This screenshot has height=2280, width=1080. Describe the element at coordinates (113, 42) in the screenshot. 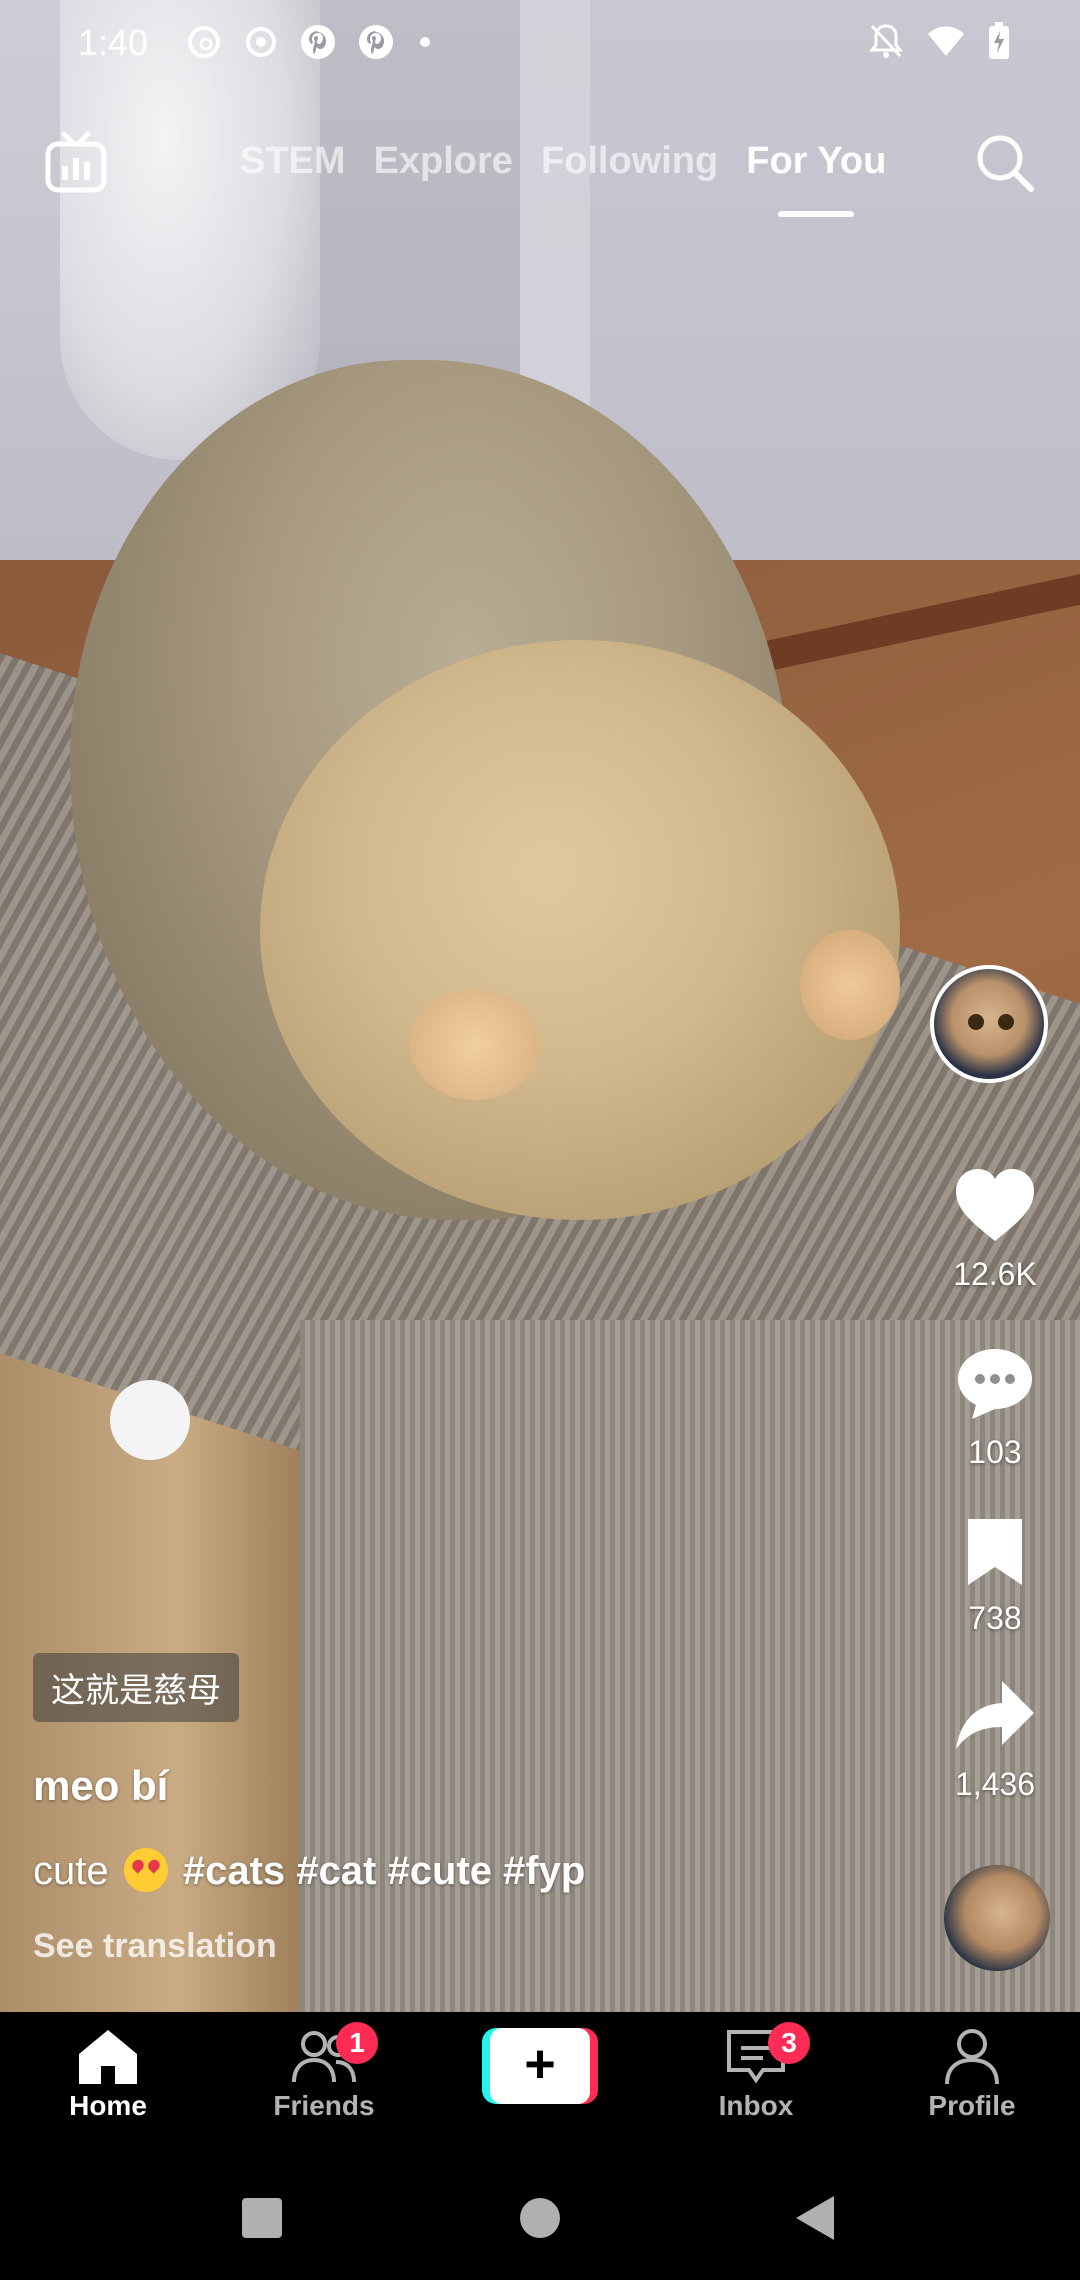

I see `status-time: 1:40` at that location.